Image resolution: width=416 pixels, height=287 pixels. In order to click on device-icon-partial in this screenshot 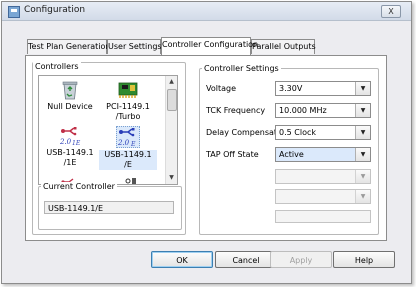, I will do `click(131, 180)`.